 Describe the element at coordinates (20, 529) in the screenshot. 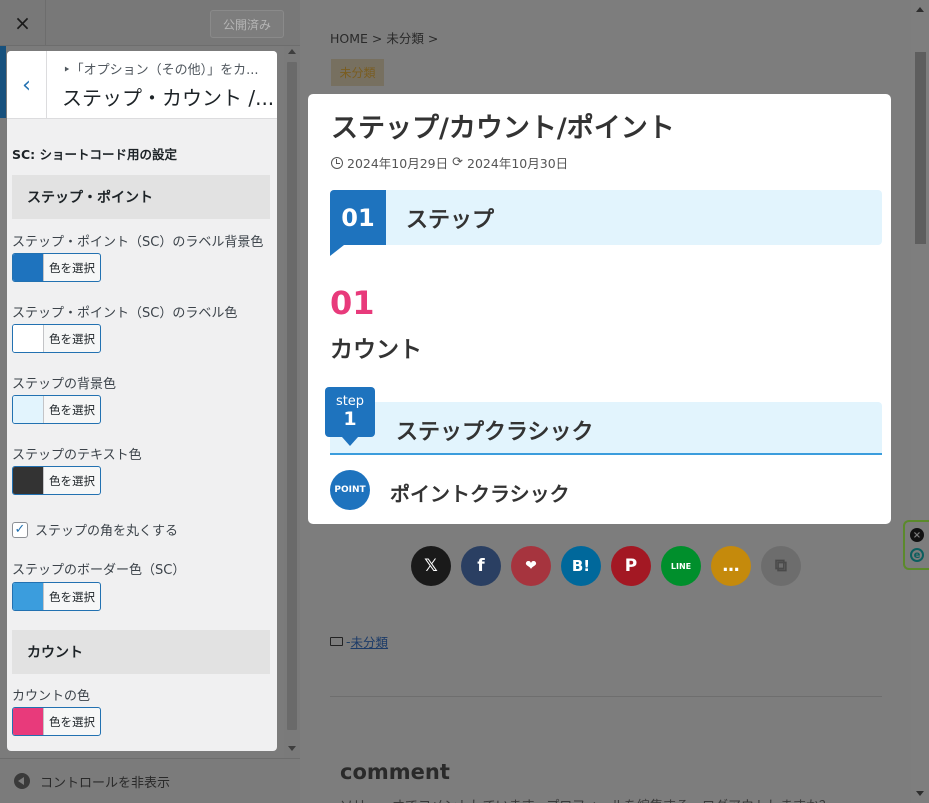

I see `rounded-corners-checkbox: ✓` at that location.